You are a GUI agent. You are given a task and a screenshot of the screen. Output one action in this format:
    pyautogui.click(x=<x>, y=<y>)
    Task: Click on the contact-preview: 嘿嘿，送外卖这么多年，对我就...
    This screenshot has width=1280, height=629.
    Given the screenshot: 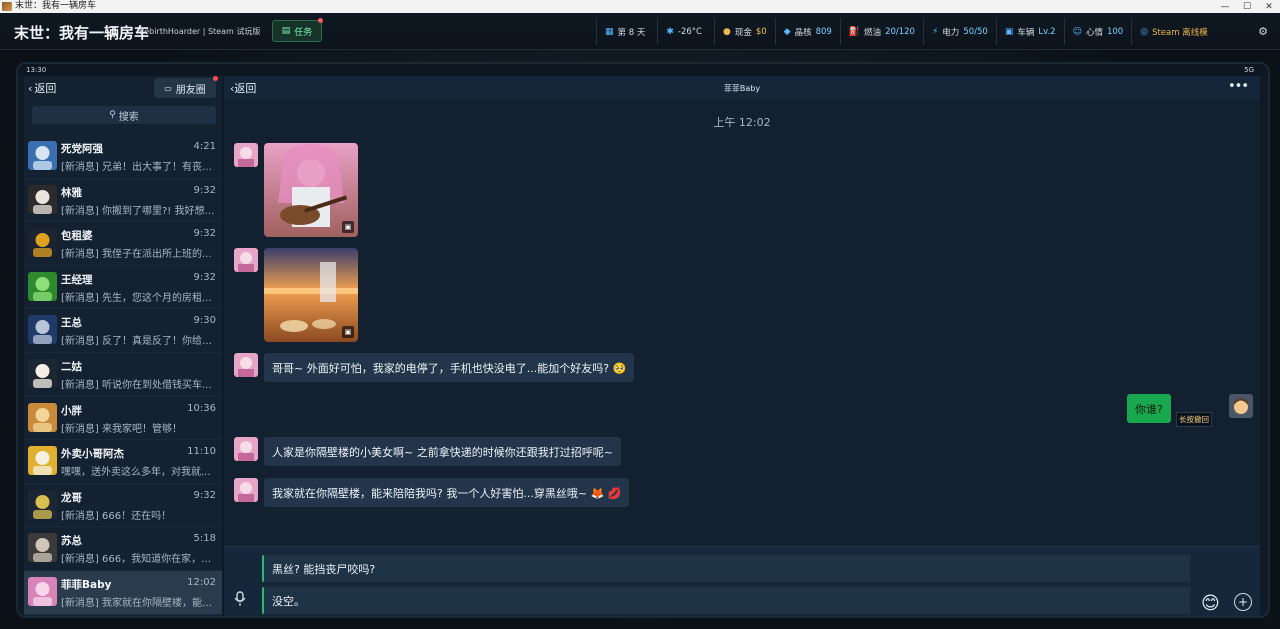 What is the action you would take?
    pyautogui.click(x=136, y=473)
    